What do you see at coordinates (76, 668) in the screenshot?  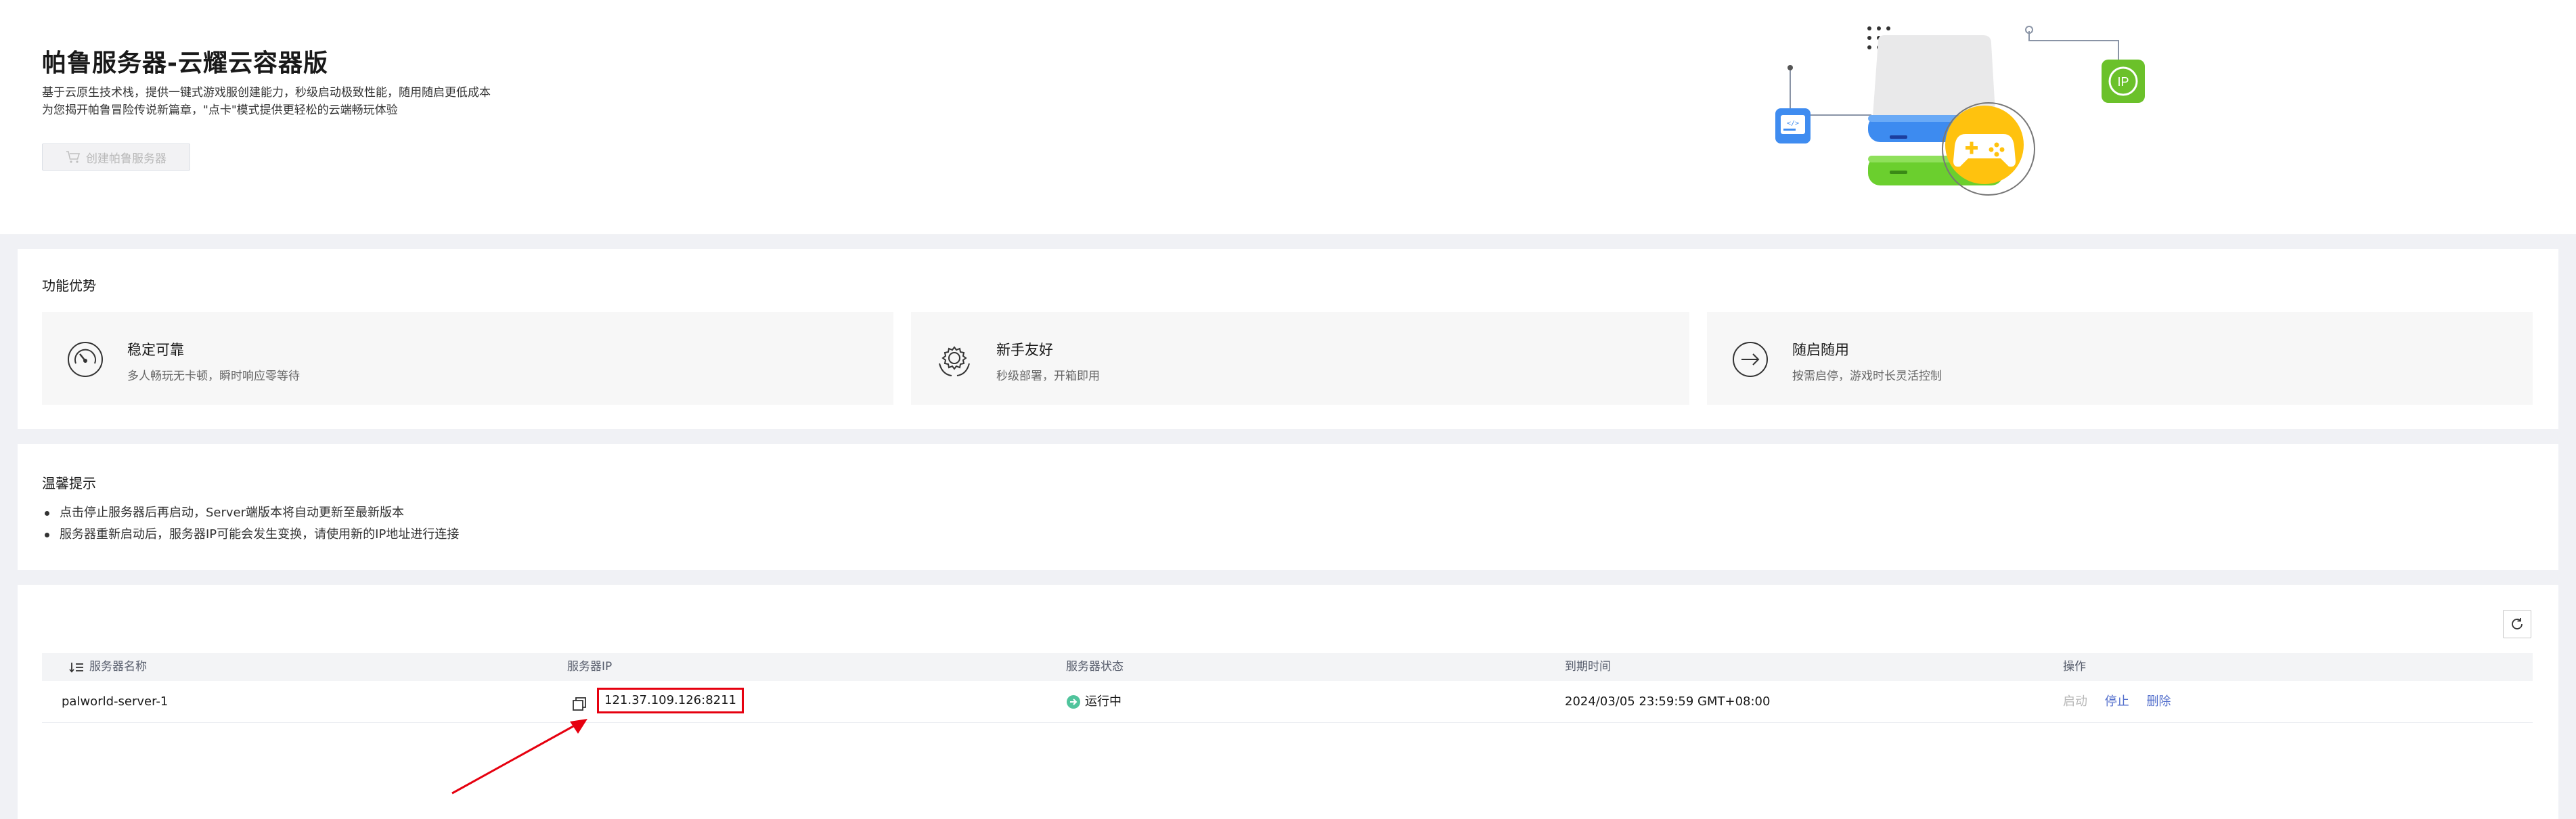 I see `sort-icon` at bounding box center [76, 668].